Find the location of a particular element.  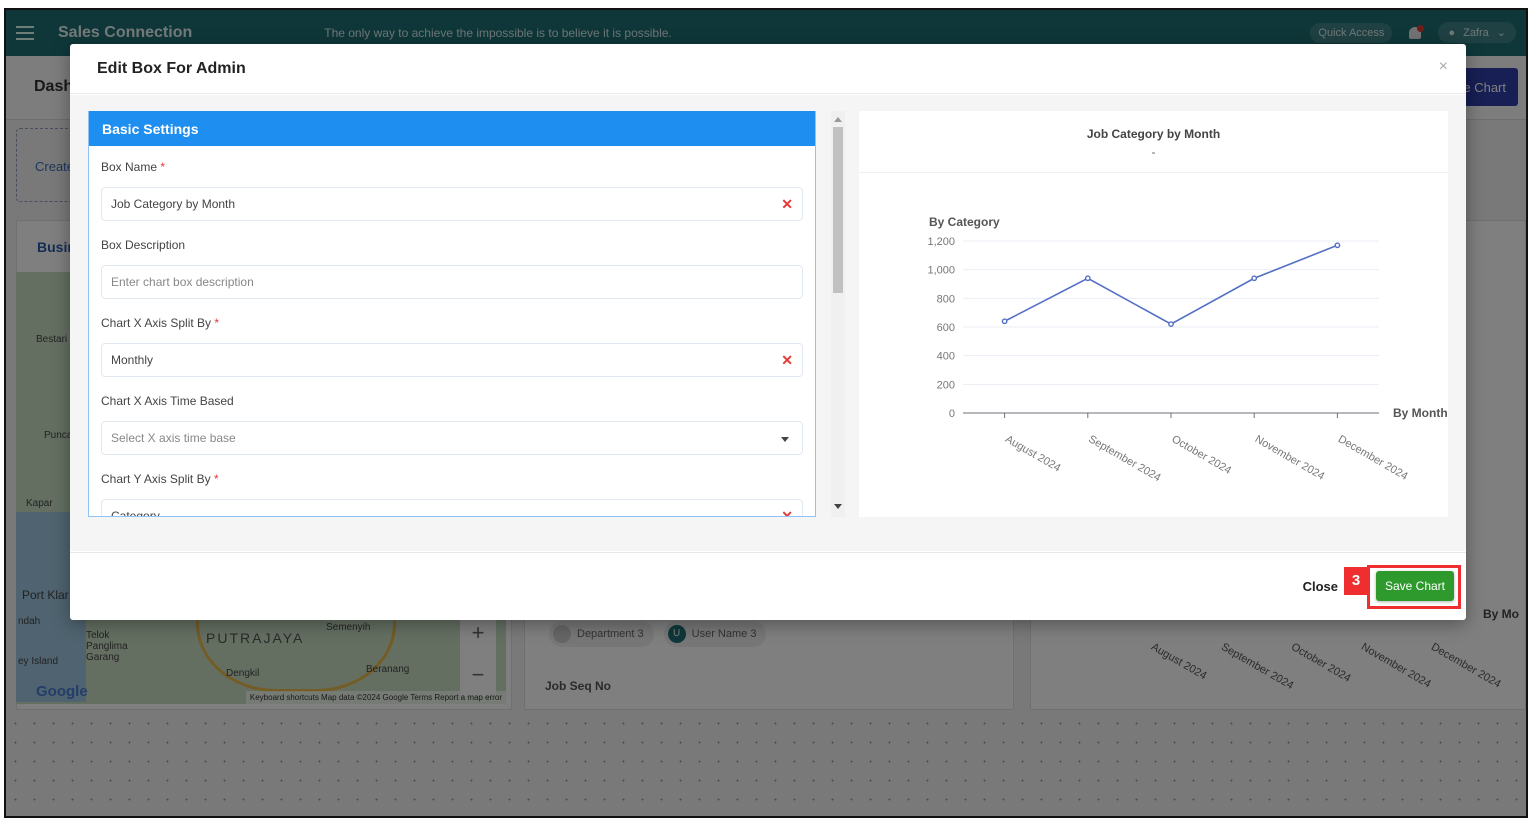

field-label: Box Name * is located at coordinates (452, 169).